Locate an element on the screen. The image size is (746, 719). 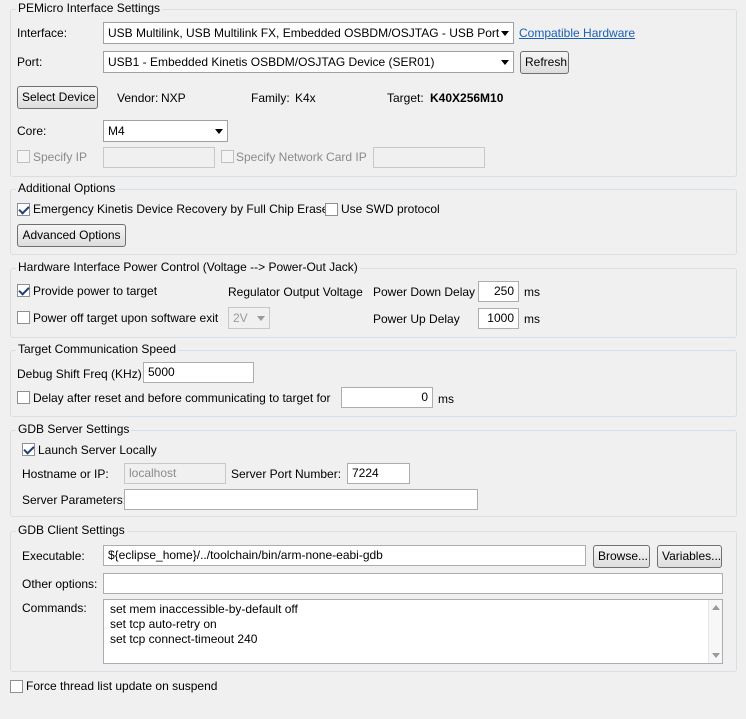
executable-label: Executable: is located at coordinates (53, 556).